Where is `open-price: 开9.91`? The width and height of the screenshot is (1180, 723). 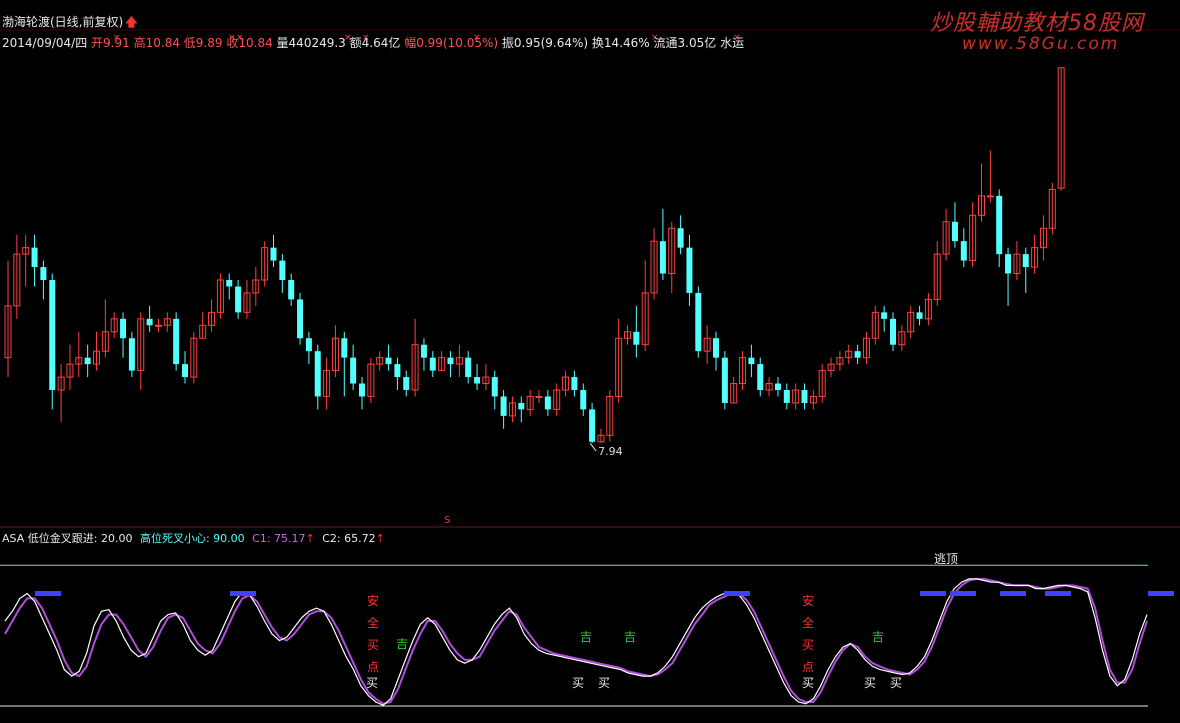
open-price: 开9.91 is located at coordinates (110, 43).